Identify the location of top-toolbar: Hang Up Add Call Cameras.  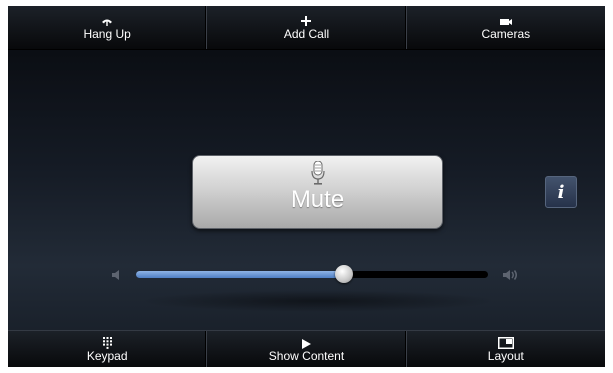
(306, 28).